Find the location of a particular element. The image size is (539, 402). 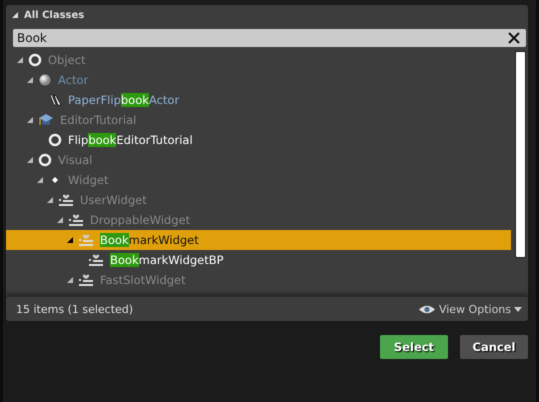

tree-row: PaperFlipbookActor is located at coordinates (258, 100).